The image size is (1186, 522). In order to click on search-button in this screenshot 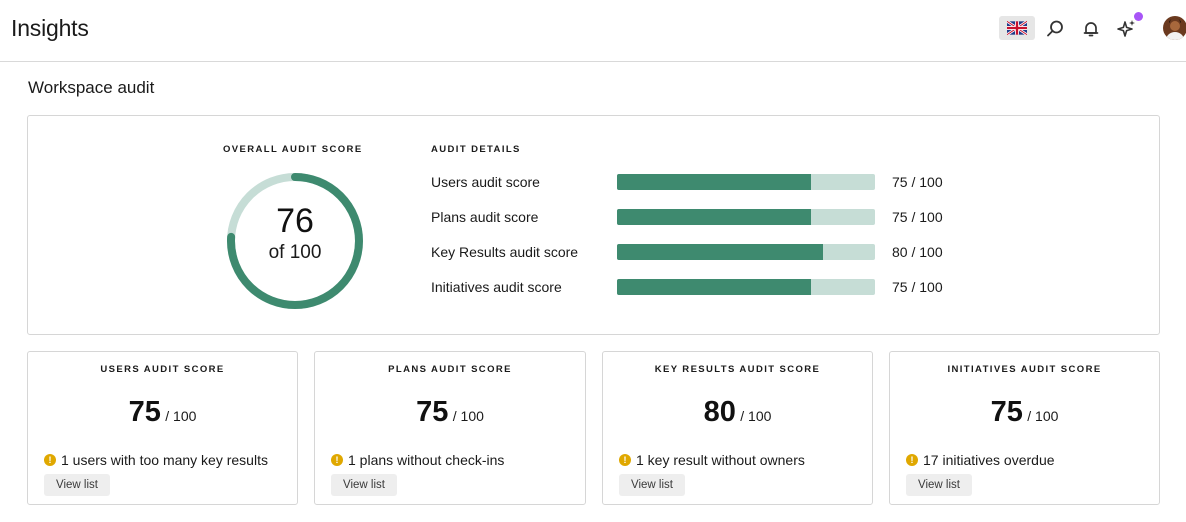, I will do `click(1055, 29)`.